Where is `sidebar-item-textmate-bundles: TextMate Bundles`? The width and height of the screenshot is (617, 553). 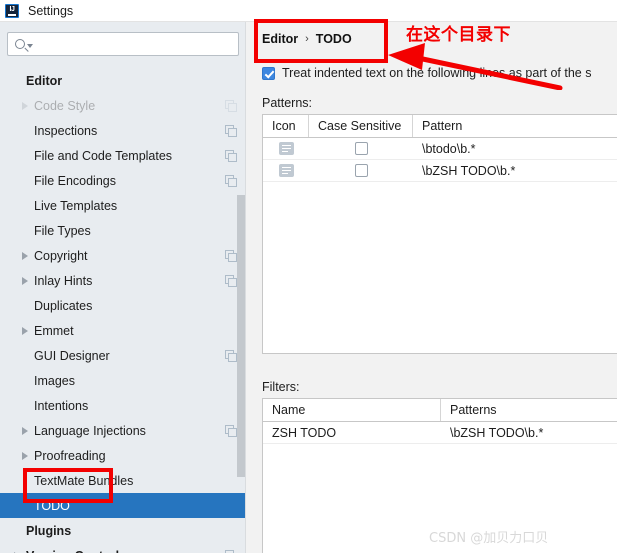 sidebar-item-textmate-bundles: TextMate Bundles is located at coordinates (123, 480).